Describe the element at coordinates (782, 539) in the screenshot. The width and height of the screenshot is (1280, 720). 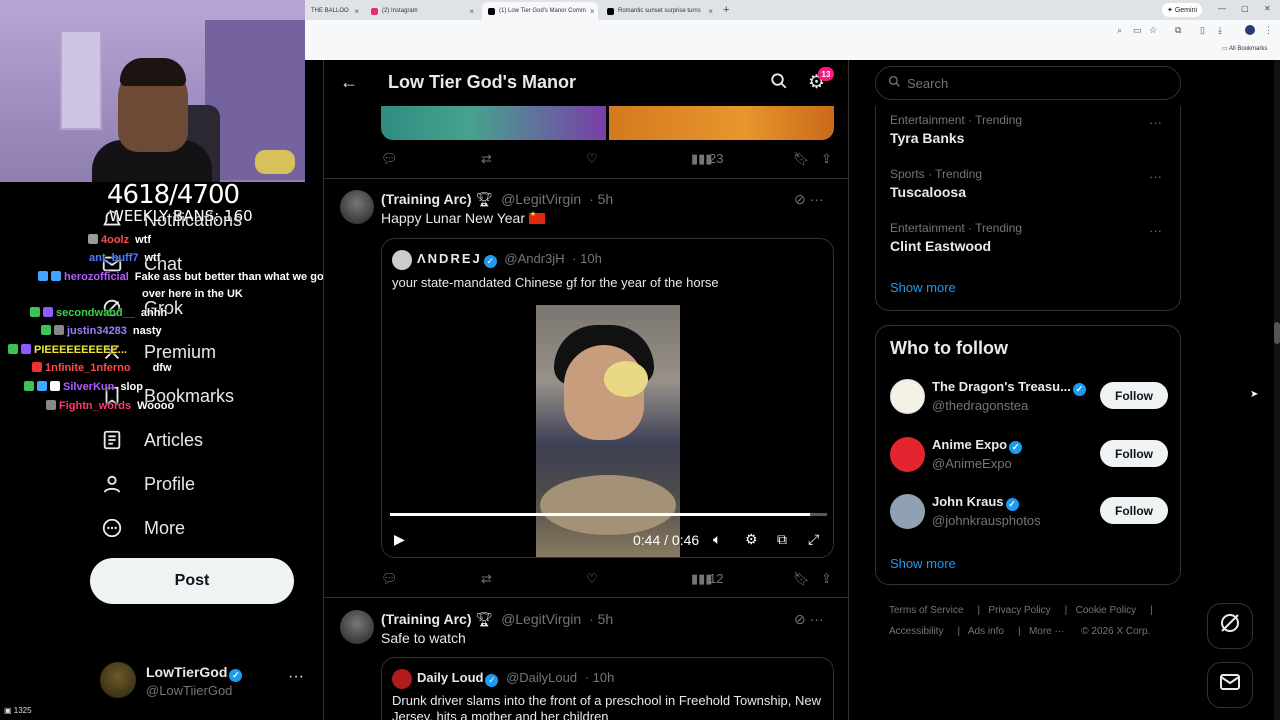
I see `pip-icon: ⧉` at that location.